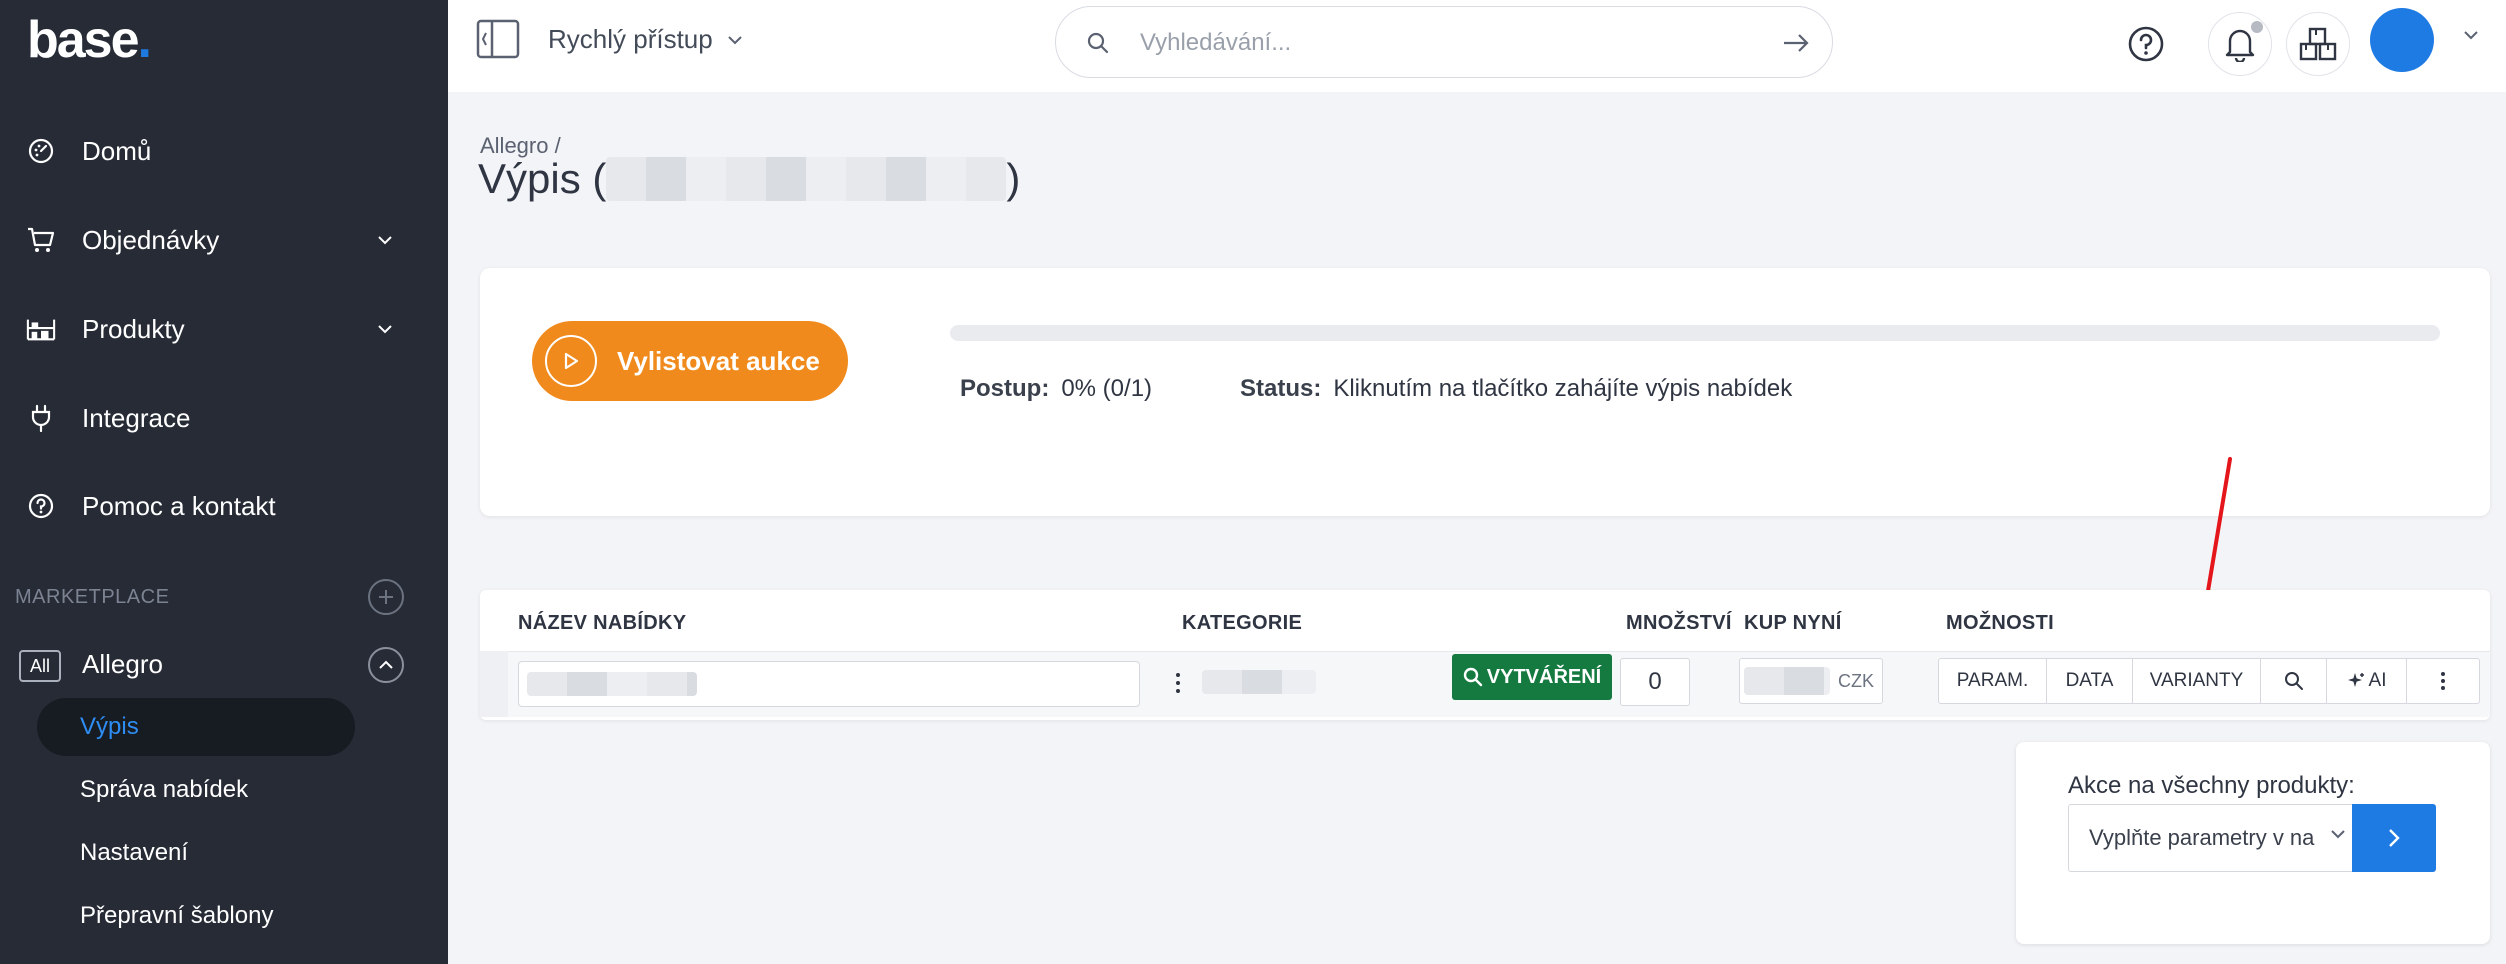 The image size is (2506, 964). I want to click on notifications-button, so click(2240, 44).